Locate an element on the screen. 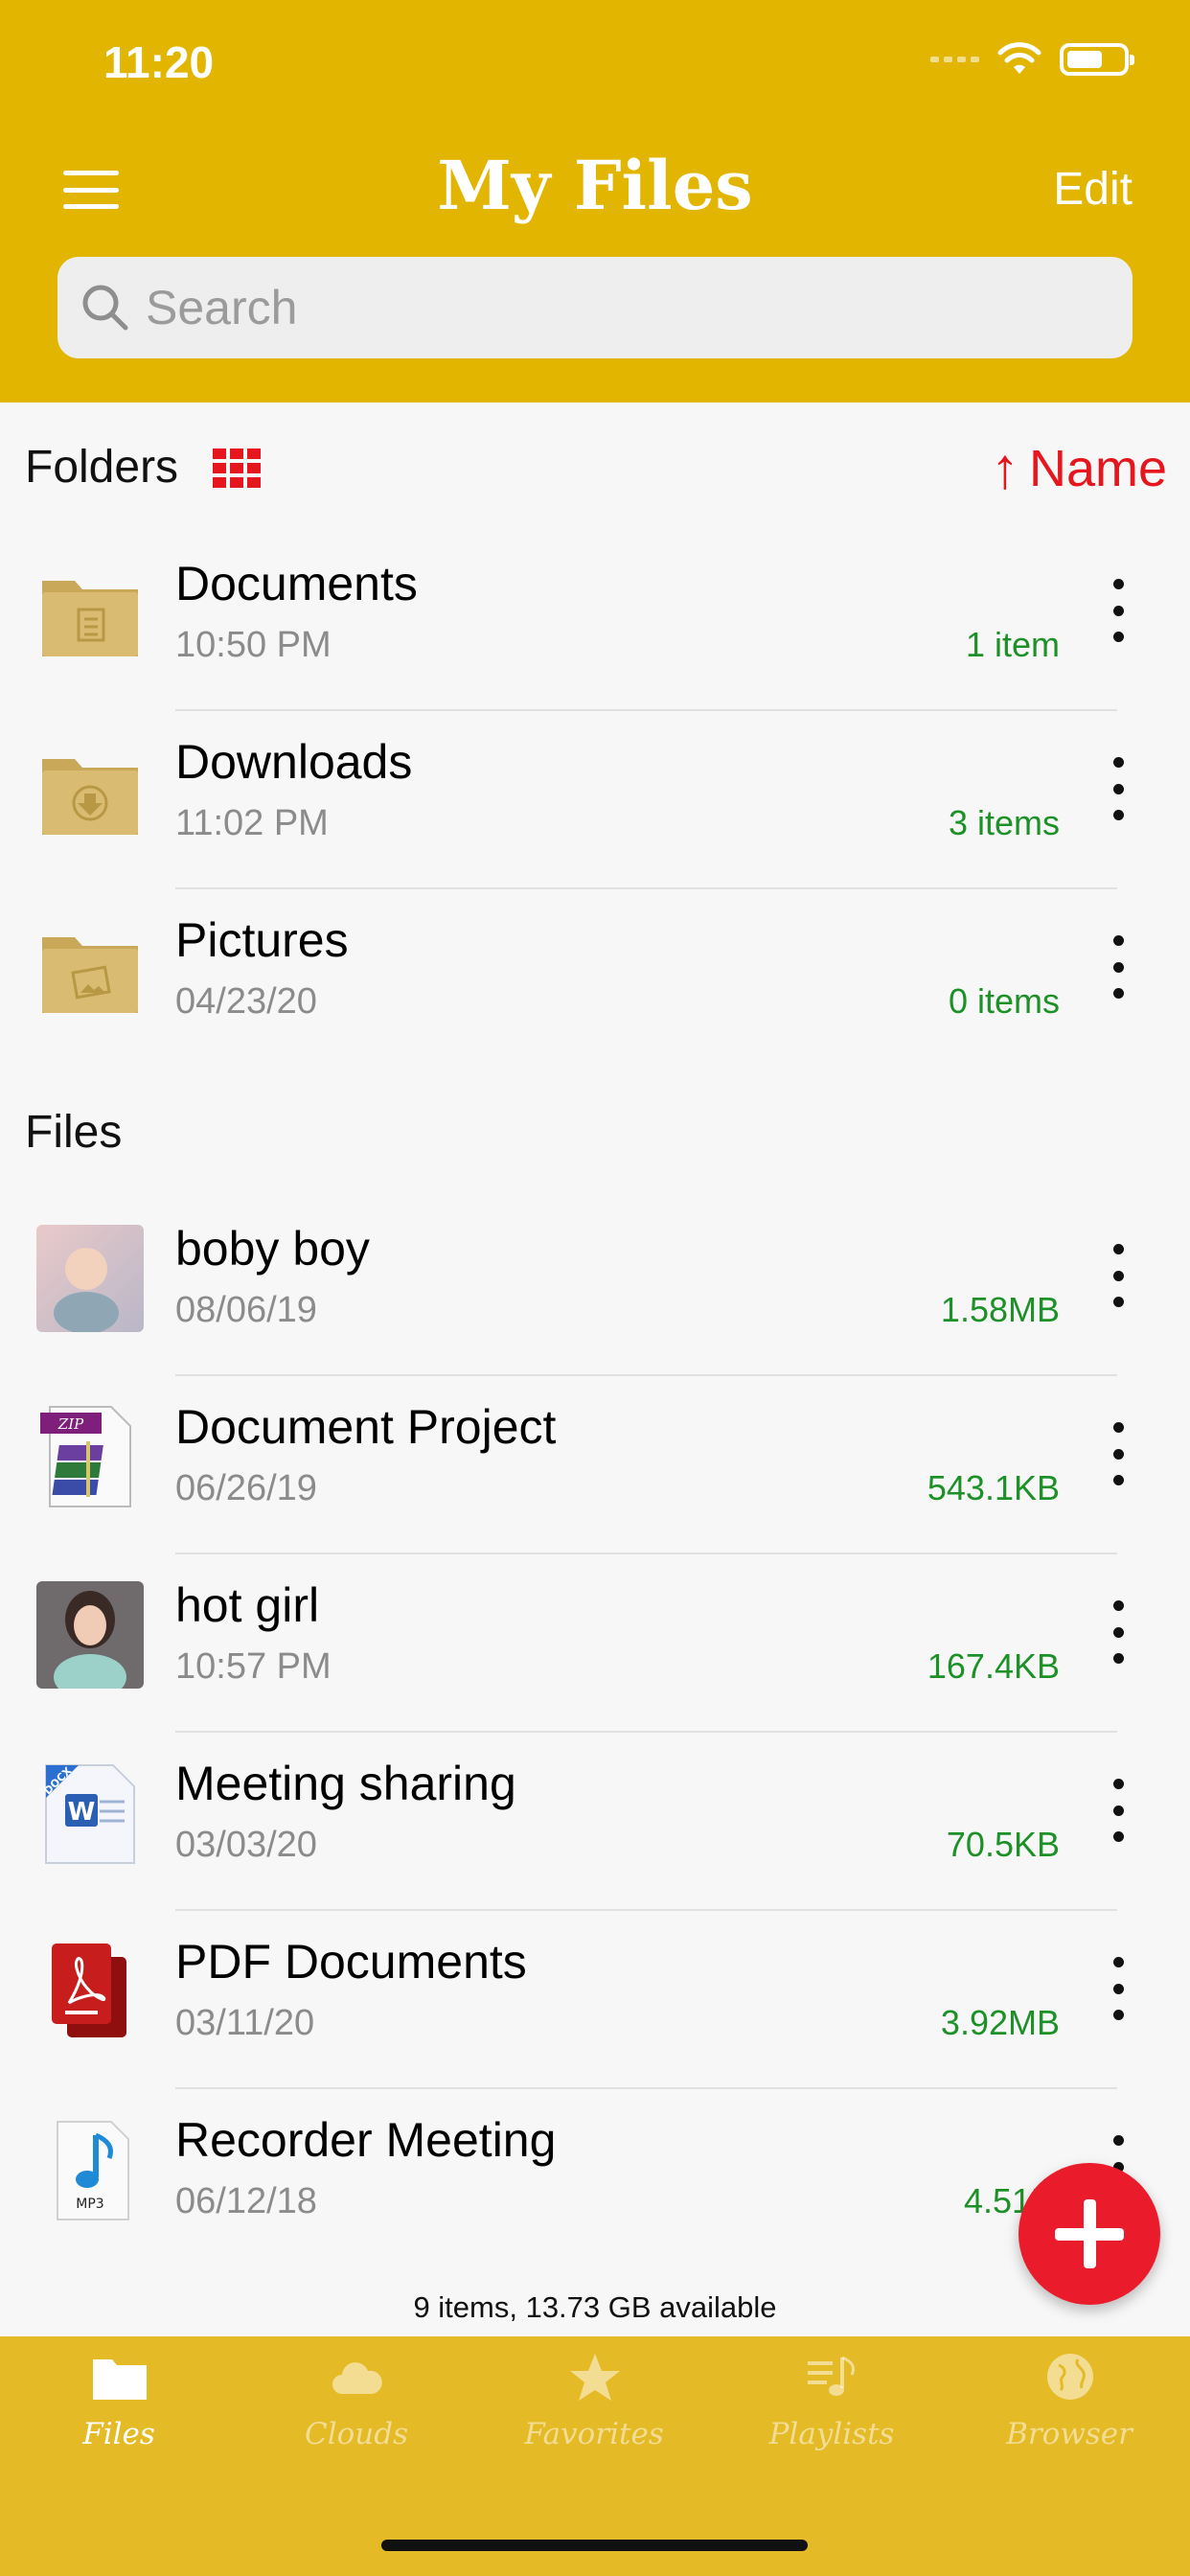 The height and width of the screenshot is (2576, 1190). home-indicator is located at coordinates (594, 2545).